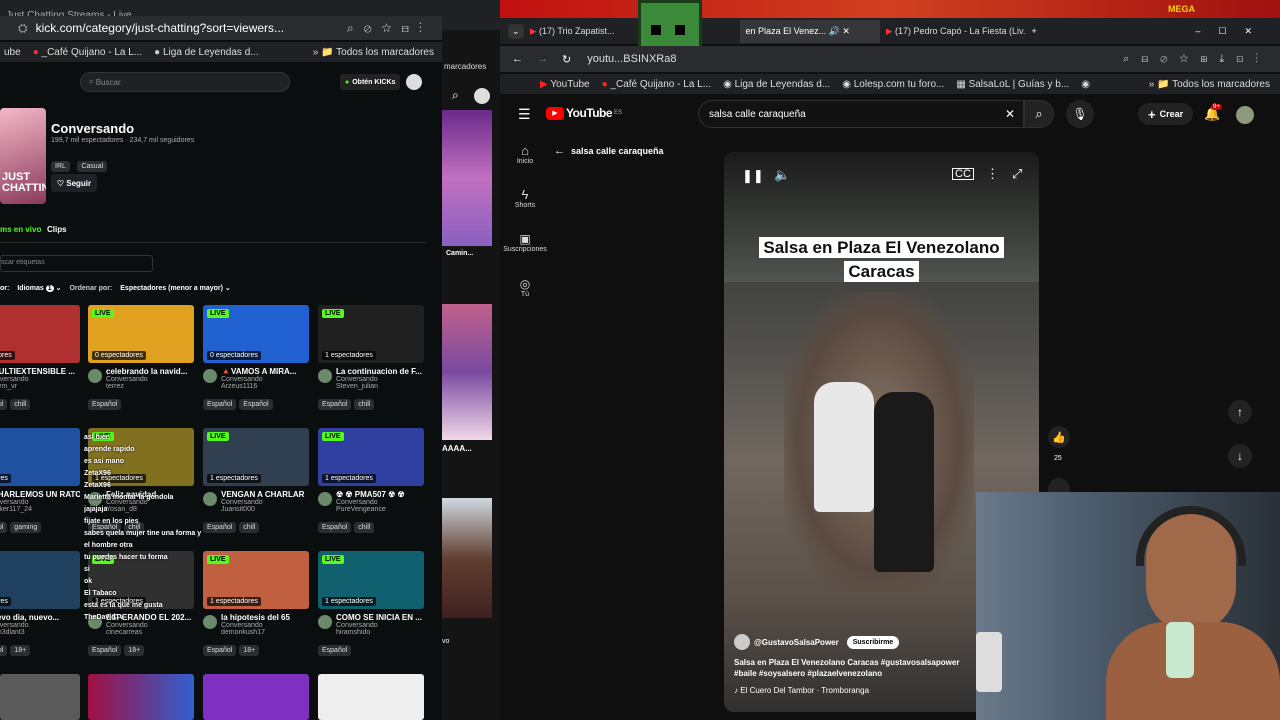 This screenshot has width=1280, height=720. What do you see at coordinates (20, 229) in the screenshot?
I see `tab-live-streams: ms en vivo` at bounding box center [20, 229].